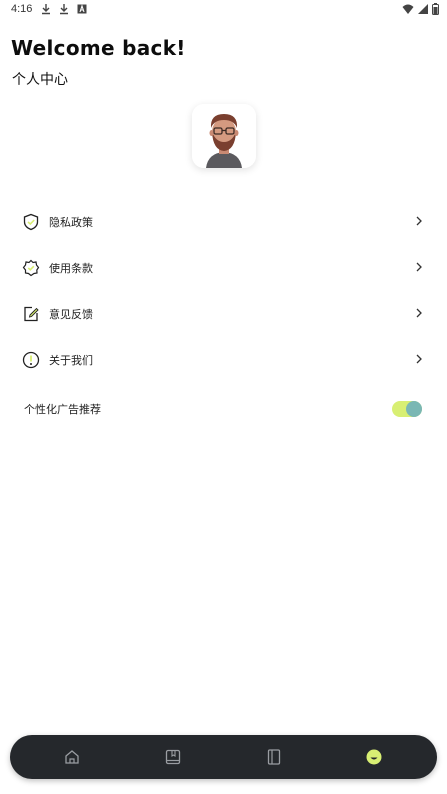 Image resolution: width=447 pixels, height=794 pixels. Describe the element at coordinates (31, 360) in the screenshot. I see `info-icon` at that location.